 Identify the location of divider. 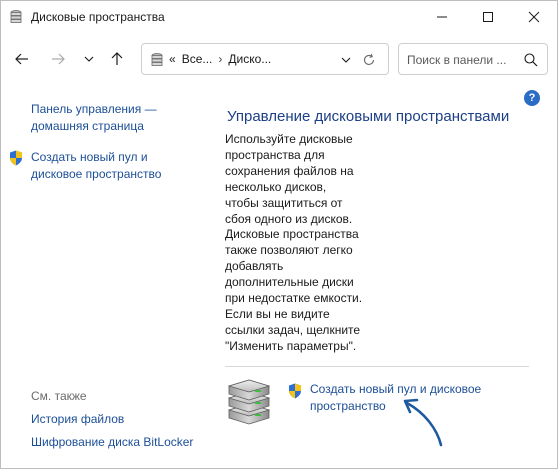
(377, 366).